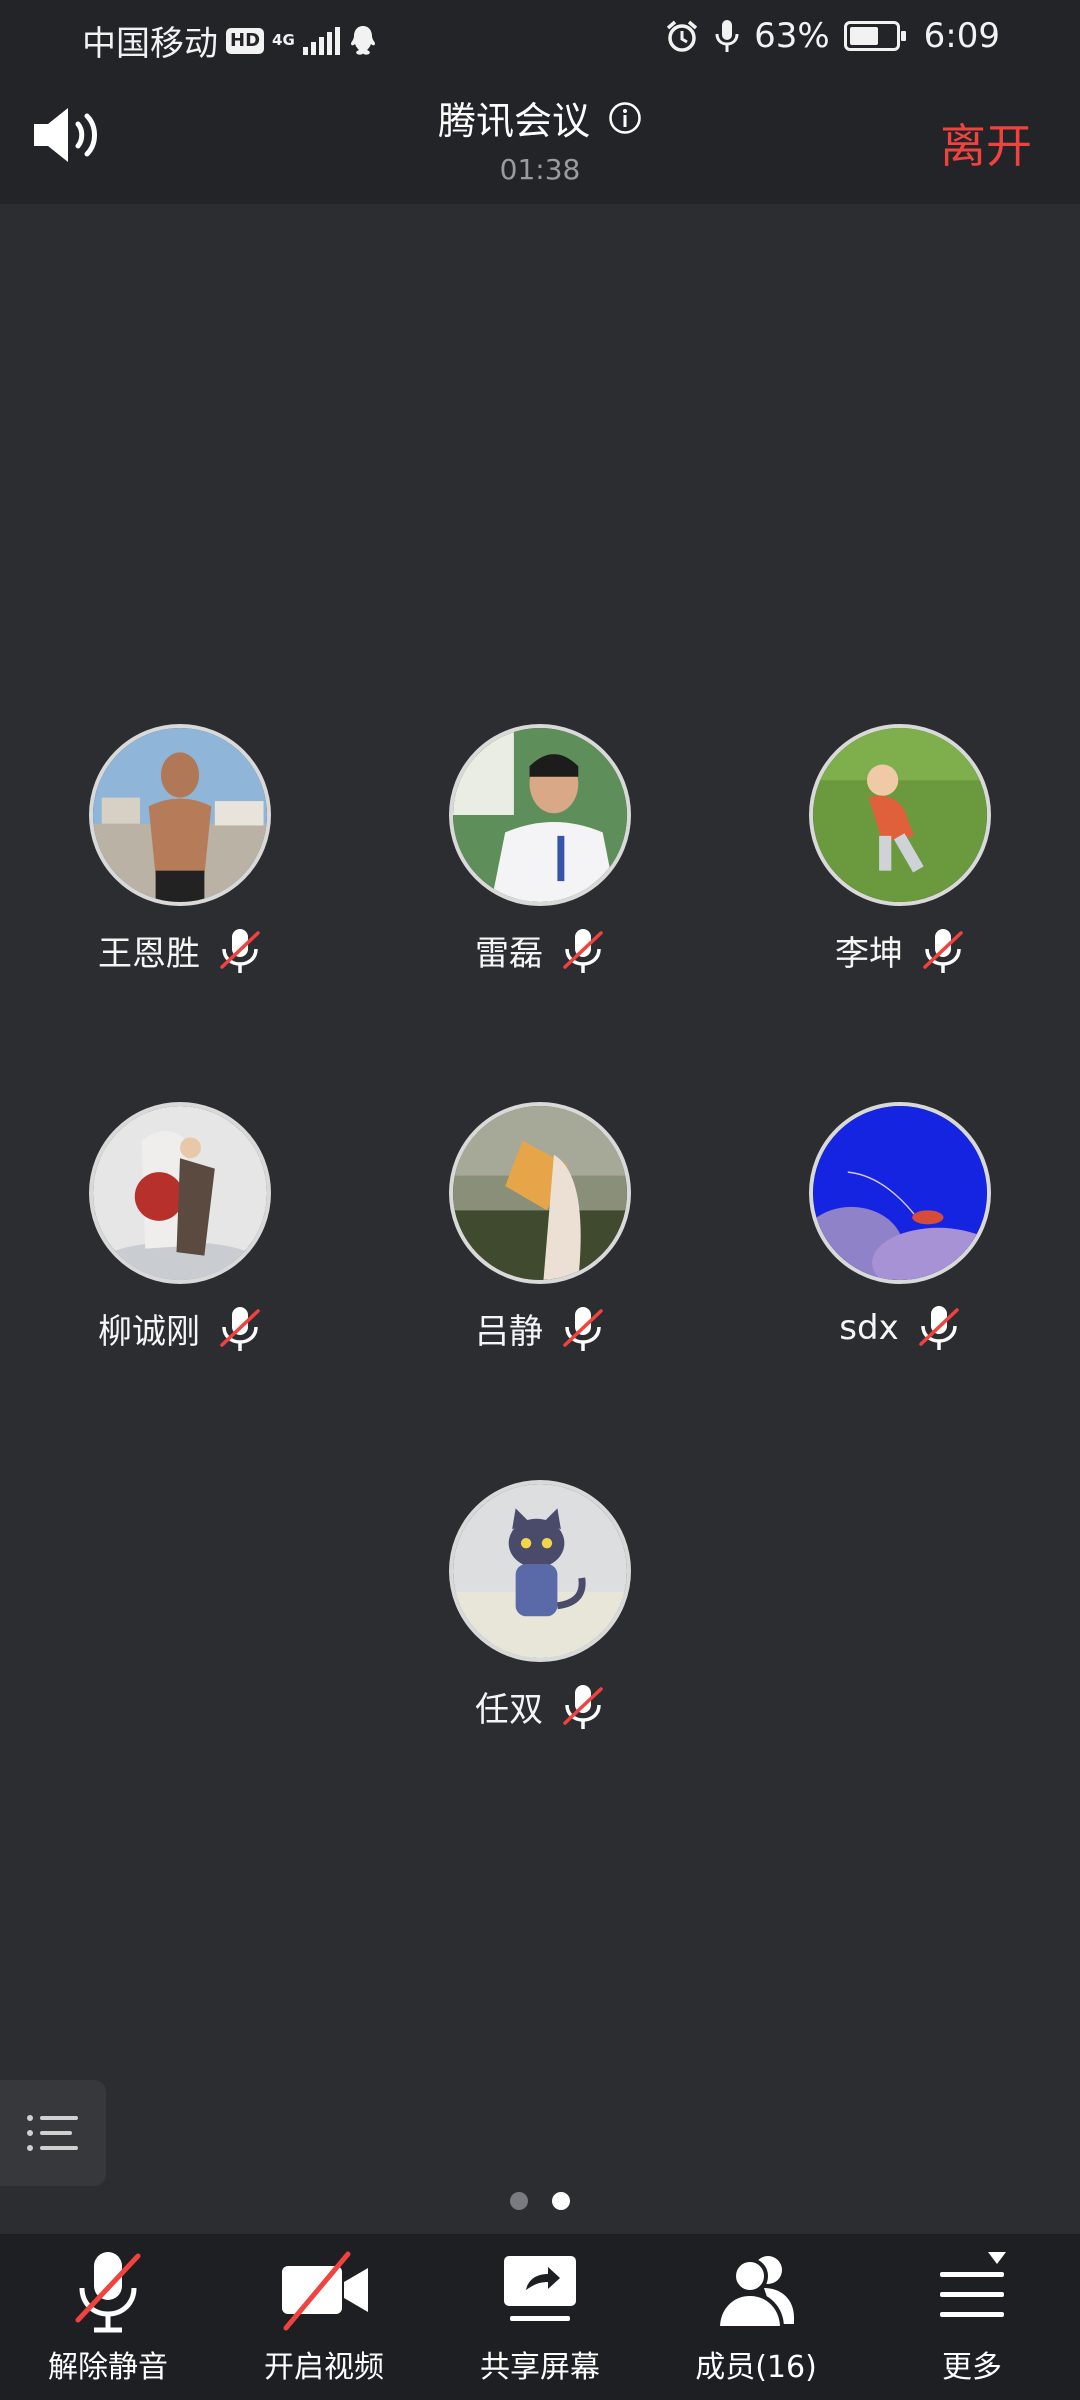 The width and height of the screenshot is (1080, 2400). I want to click on start-video-button: 开启视频, so click(324, 2317).